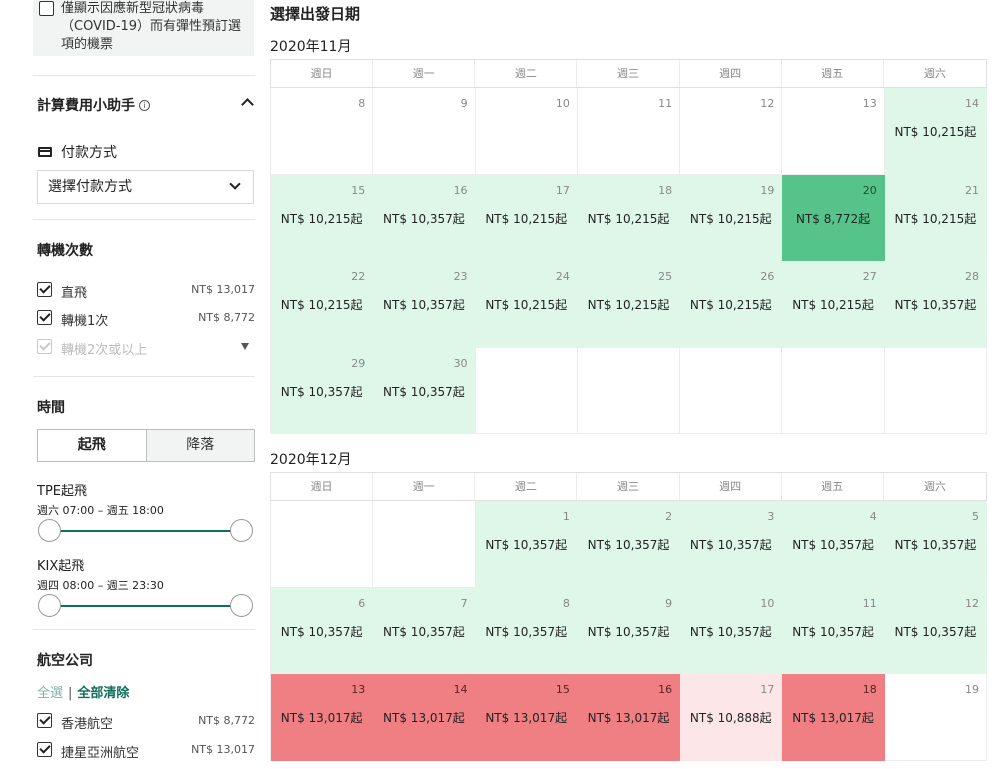 Image resolution: width=1000 pixels, height=769 pixels. Describe the element at coordinates (935, 304) in the screenshot. I see `calendar-day-cell: 28 NT$ 10,357起` at that location.